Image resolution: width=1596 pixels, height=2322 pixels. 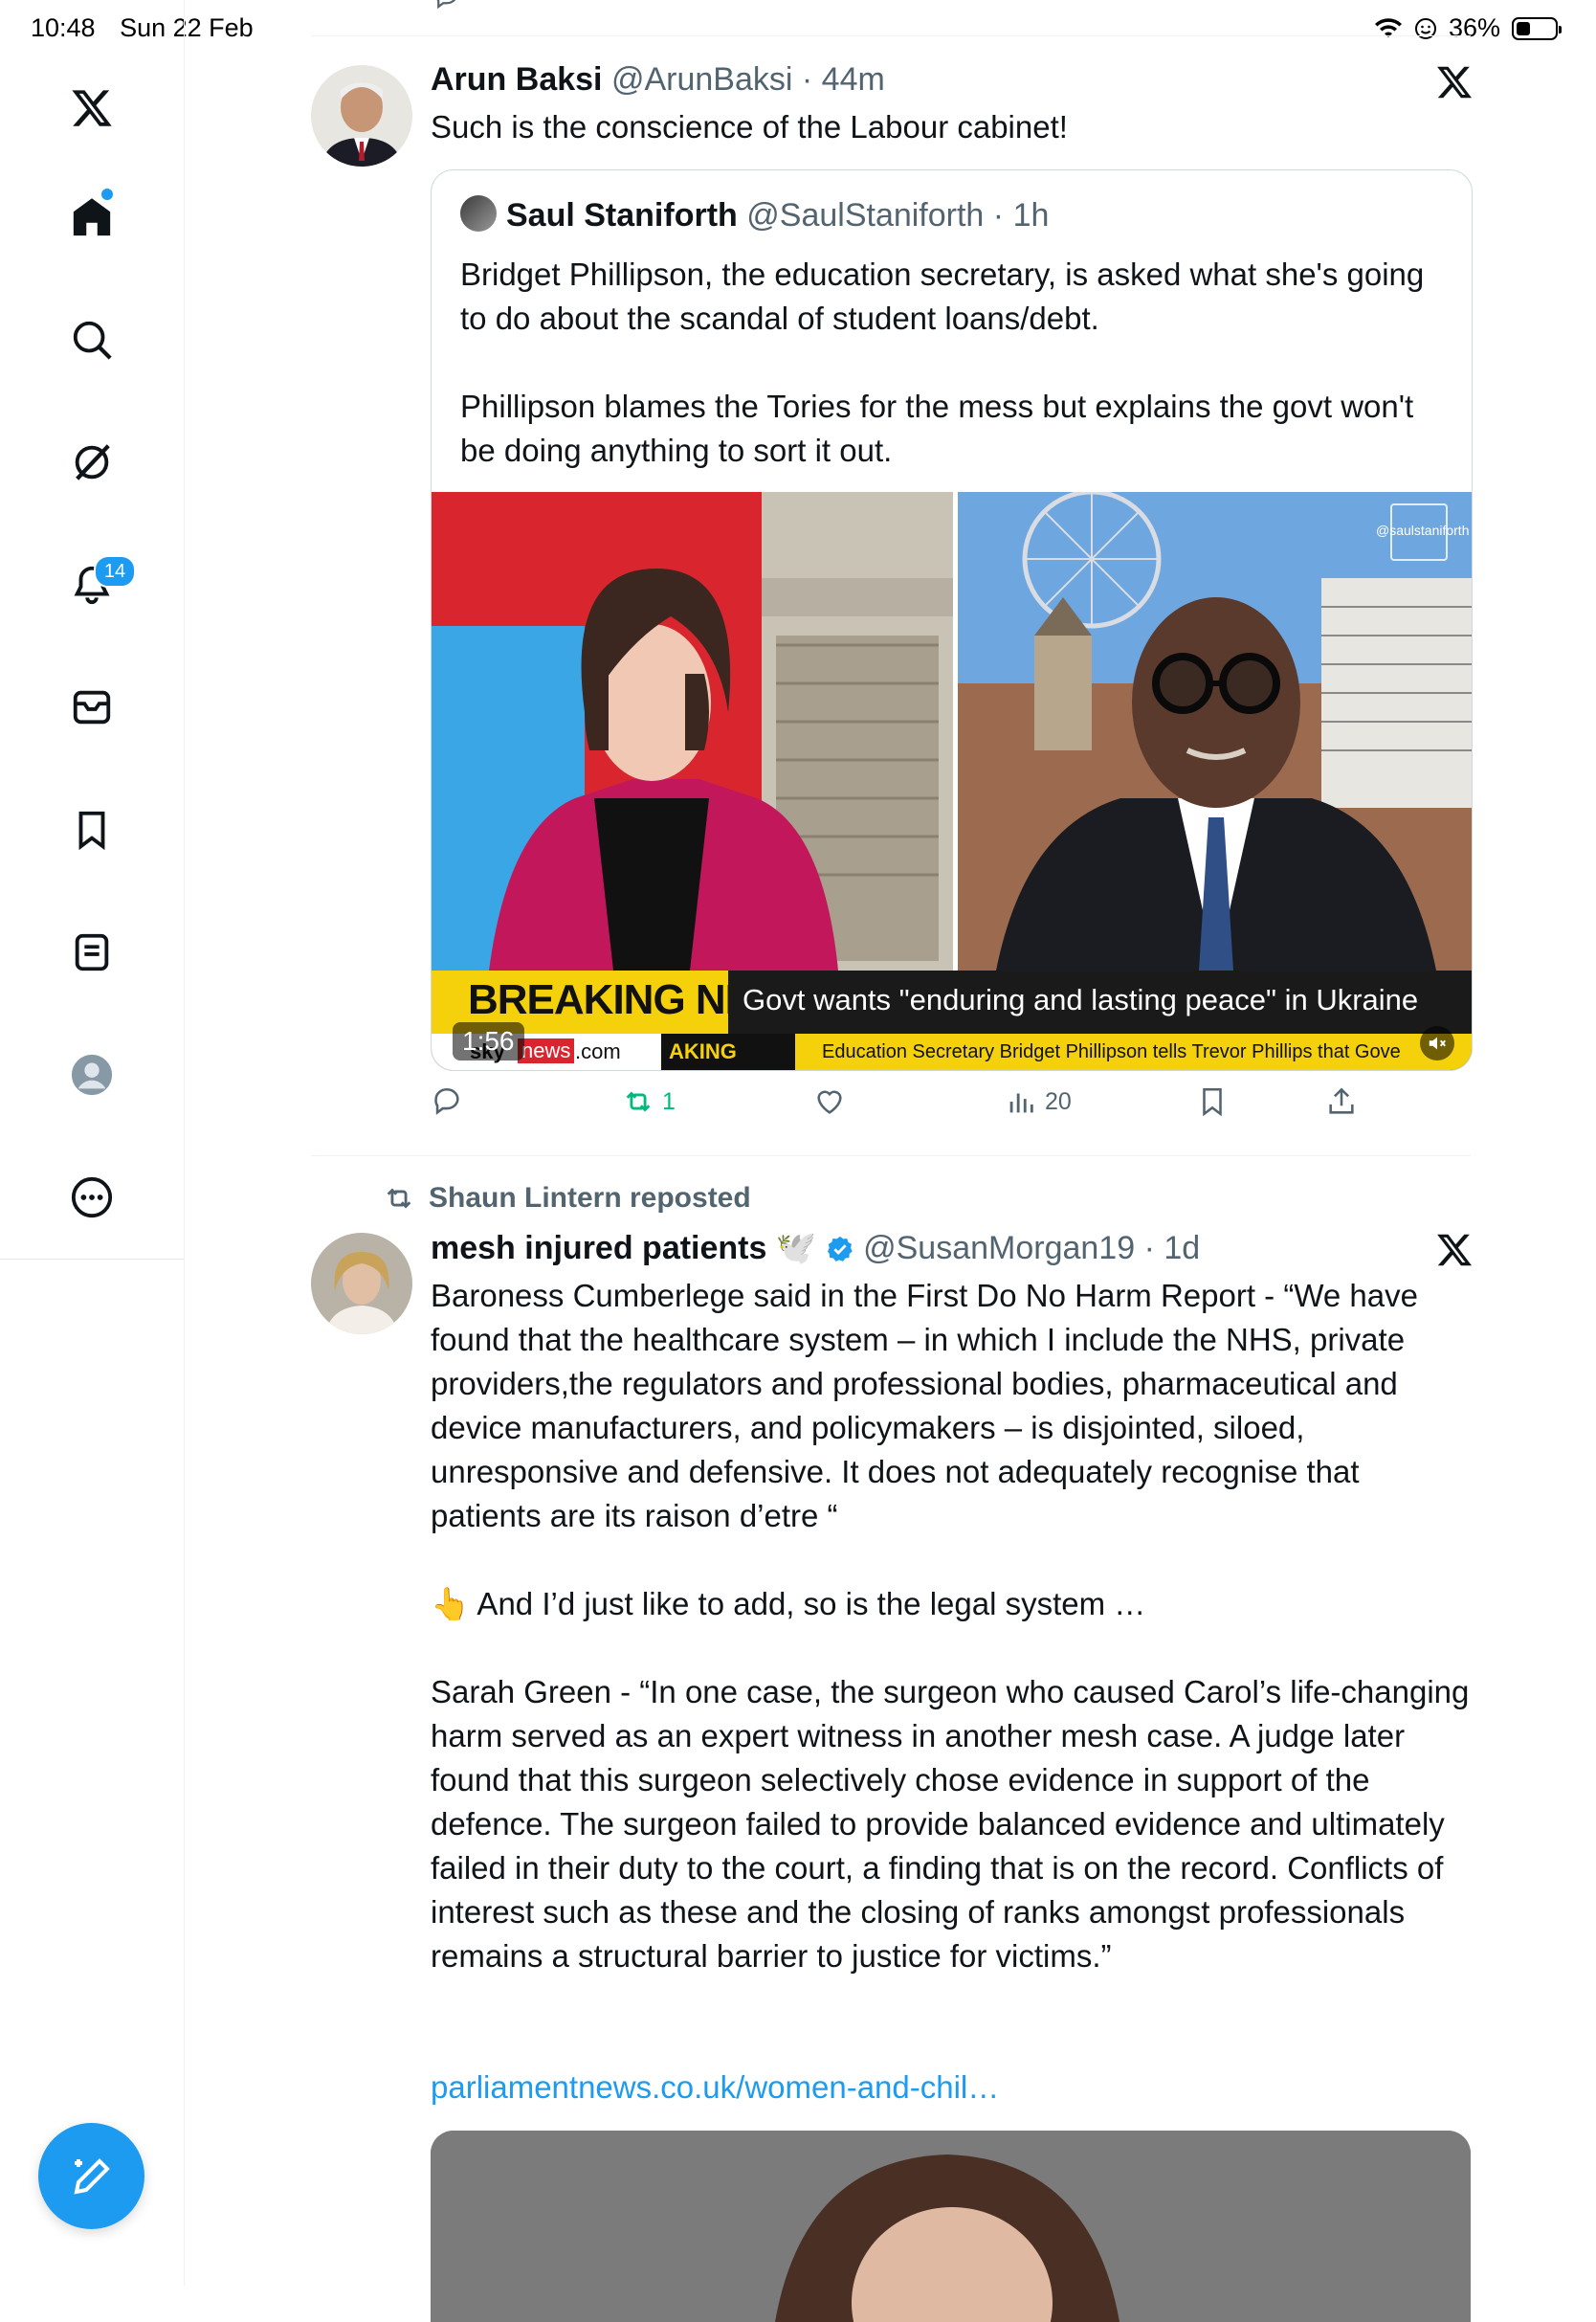 What do you see at coordinates (1537, 28) in the screenshot?
I see `battery-icon` at bounding box center [1537, 28].